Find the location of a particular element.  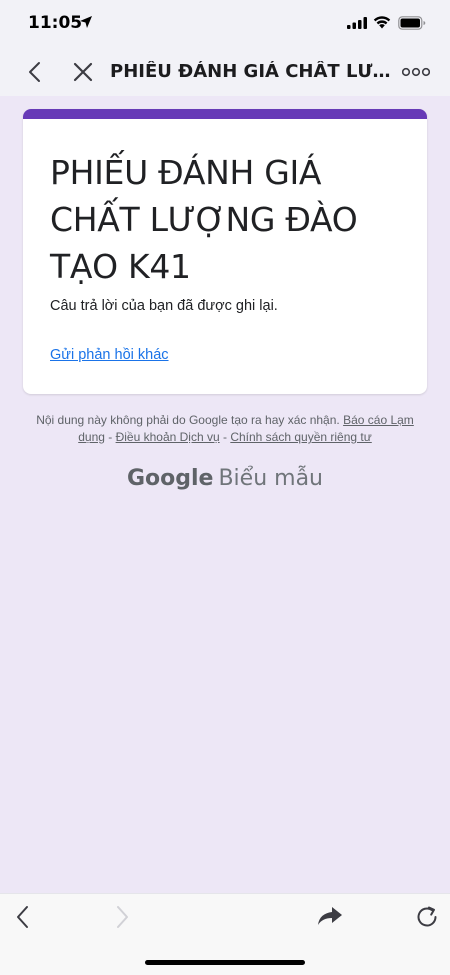

signal-bars-icon is located at coordinates (357, 23).